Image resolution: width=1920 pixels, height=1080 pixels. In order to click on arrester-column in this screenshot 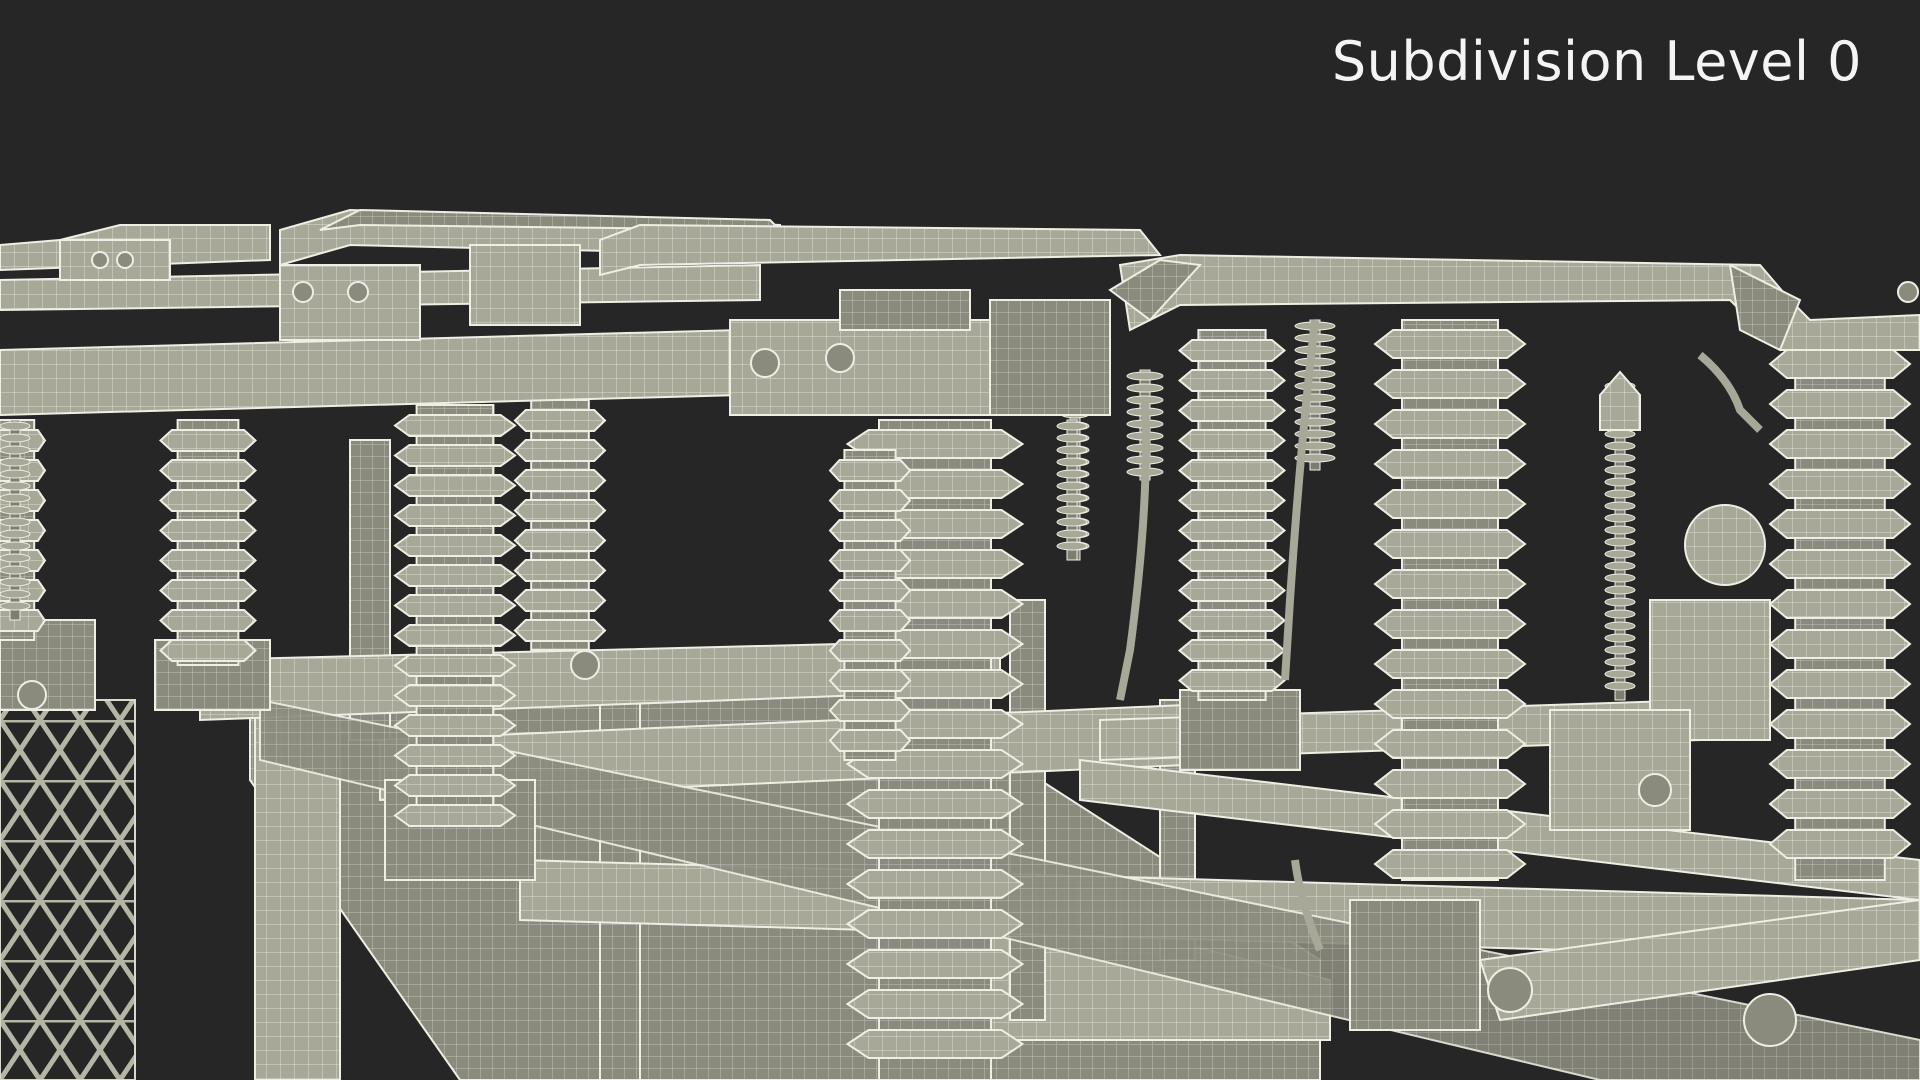, I will do `click(1072, 490)`.